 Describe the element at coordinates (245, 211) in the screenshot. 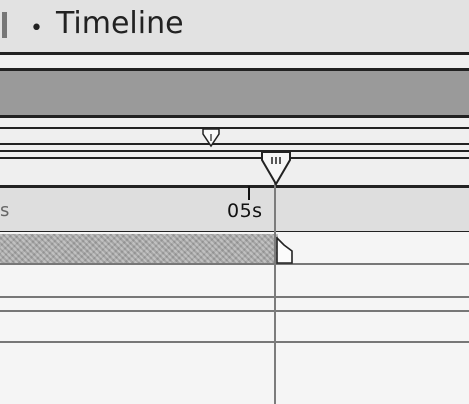

I see `ruler-tick-label: 05s` at that location.